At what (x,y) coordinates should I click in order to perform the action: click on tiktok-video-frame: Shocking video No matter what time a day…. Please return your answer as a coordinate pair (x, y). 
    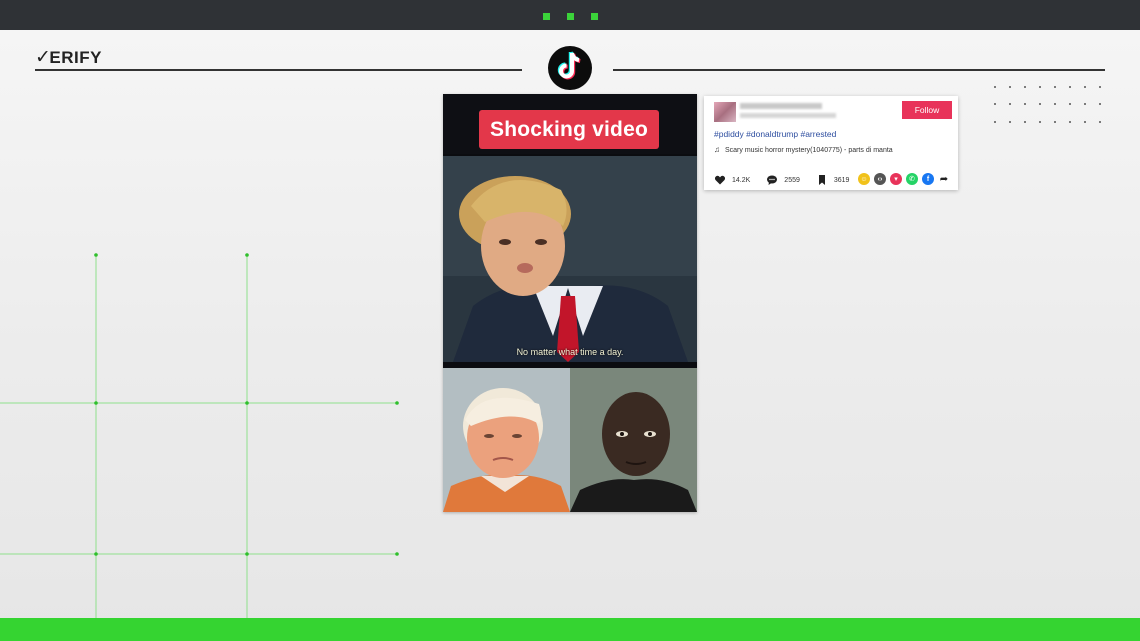
    Looking at the image, I should click on (570, 303).